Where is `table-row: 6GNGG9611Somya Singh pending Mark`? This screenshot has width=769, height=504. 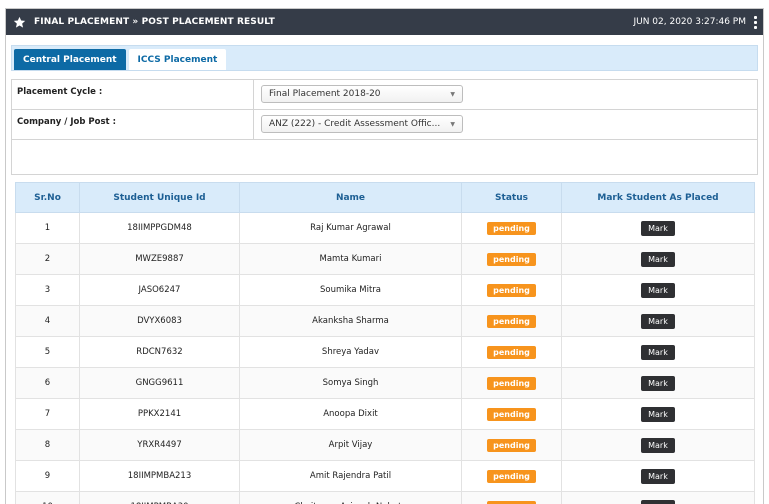
table-row: 6GNGG9611Somya Singh pending Mark is located at coordinates (385, 383).